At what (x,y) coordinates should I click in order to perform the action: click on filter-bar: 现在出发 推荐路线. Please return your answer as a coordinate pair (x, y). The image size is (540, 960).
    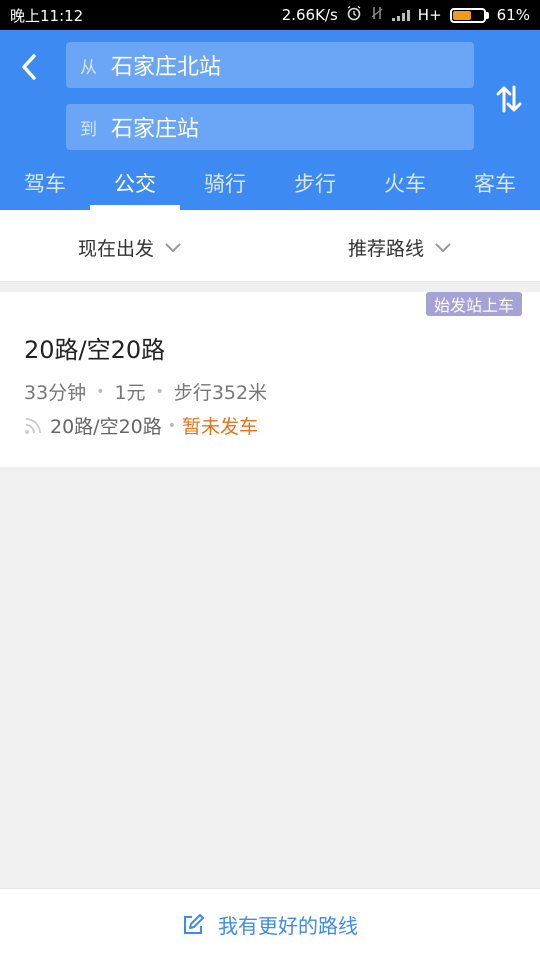
    Looking at the image, I should click on (270, 246).